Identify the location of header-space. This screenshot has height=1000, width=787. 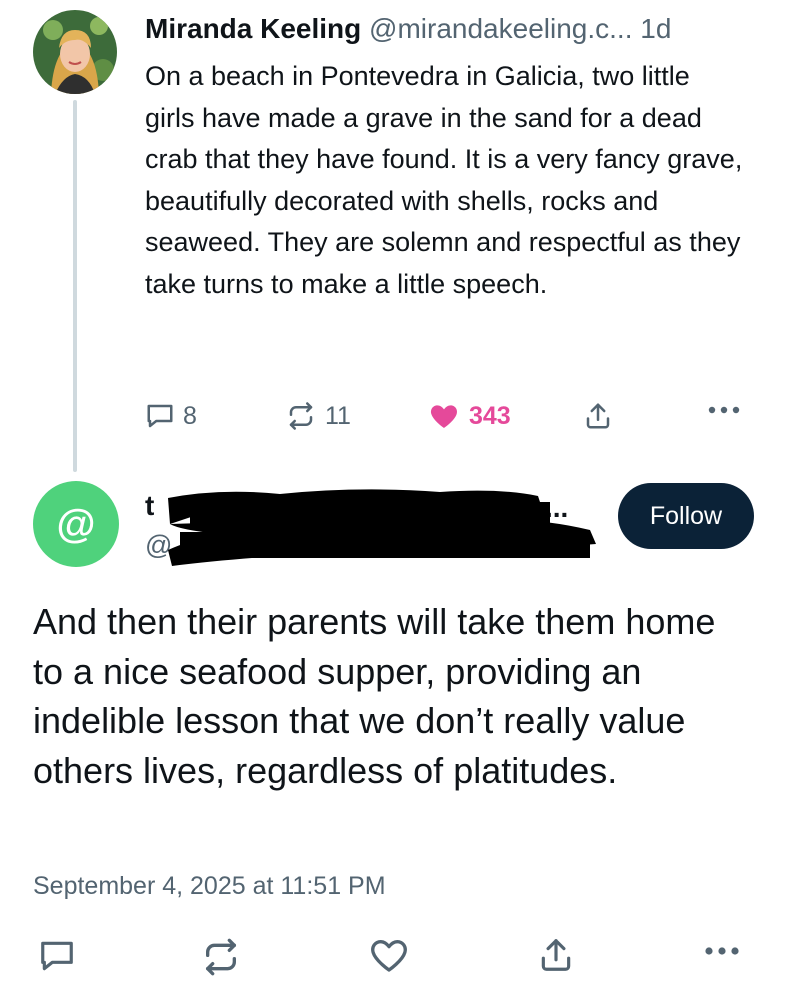
(365, 28).